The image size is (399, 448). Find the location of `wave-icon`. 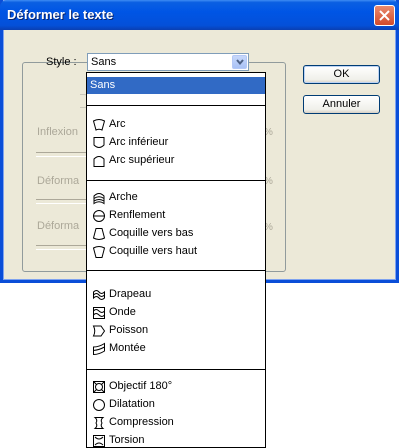

wave-icon is located at coordinates (99, 313).